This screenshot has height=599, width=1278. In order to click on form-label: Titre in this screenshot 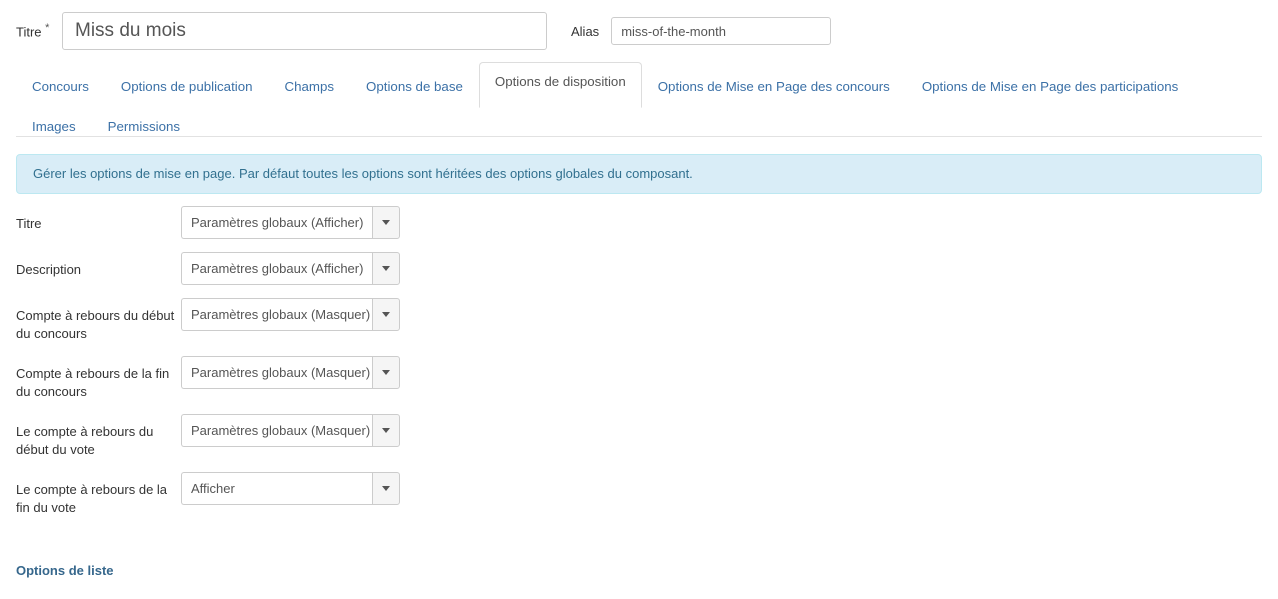, I will do `click(29, 223)`.